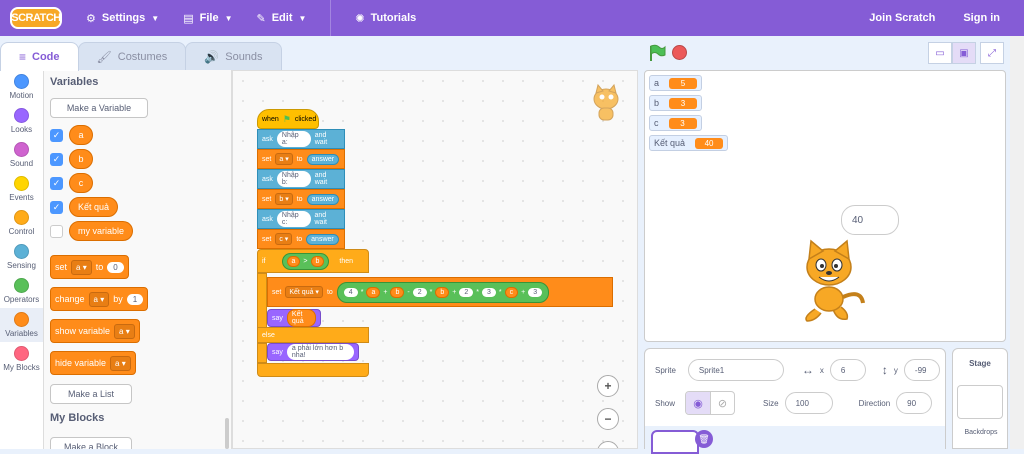 The image size is (1024, 454). What do you see at coordinates (350, 292) in the screenshot?
I see `number-input: 4` at bounding box center [350, 292].